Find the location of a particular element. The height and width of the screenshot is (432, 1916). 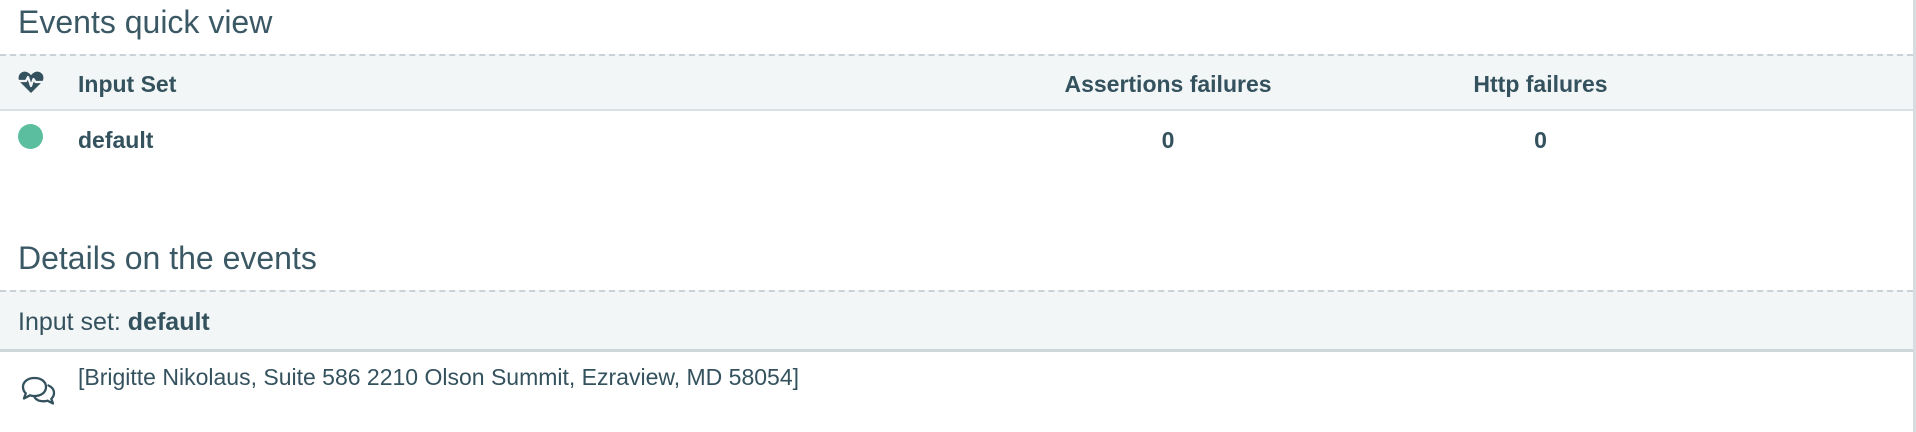

comments-icon is located at coordinates (38, 390).